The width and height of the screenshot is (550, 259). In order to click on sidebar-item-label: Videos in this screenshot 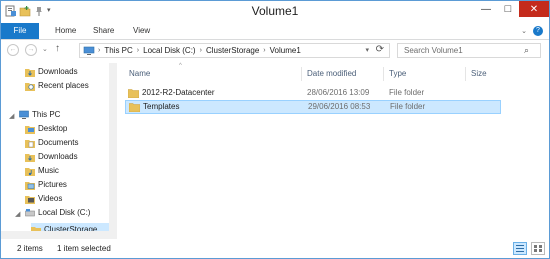, I will do `click(50, 198)`.